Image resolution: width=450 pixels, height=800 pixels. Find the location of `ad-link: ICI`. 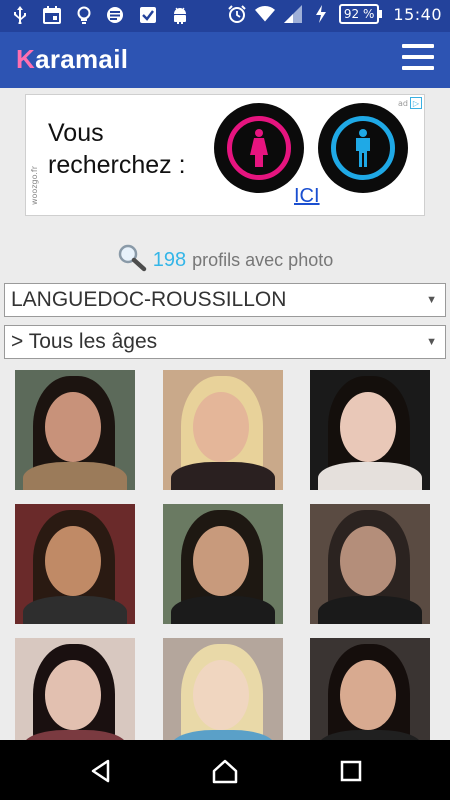

ad-link: ICI is located at coordinates (307, 196).